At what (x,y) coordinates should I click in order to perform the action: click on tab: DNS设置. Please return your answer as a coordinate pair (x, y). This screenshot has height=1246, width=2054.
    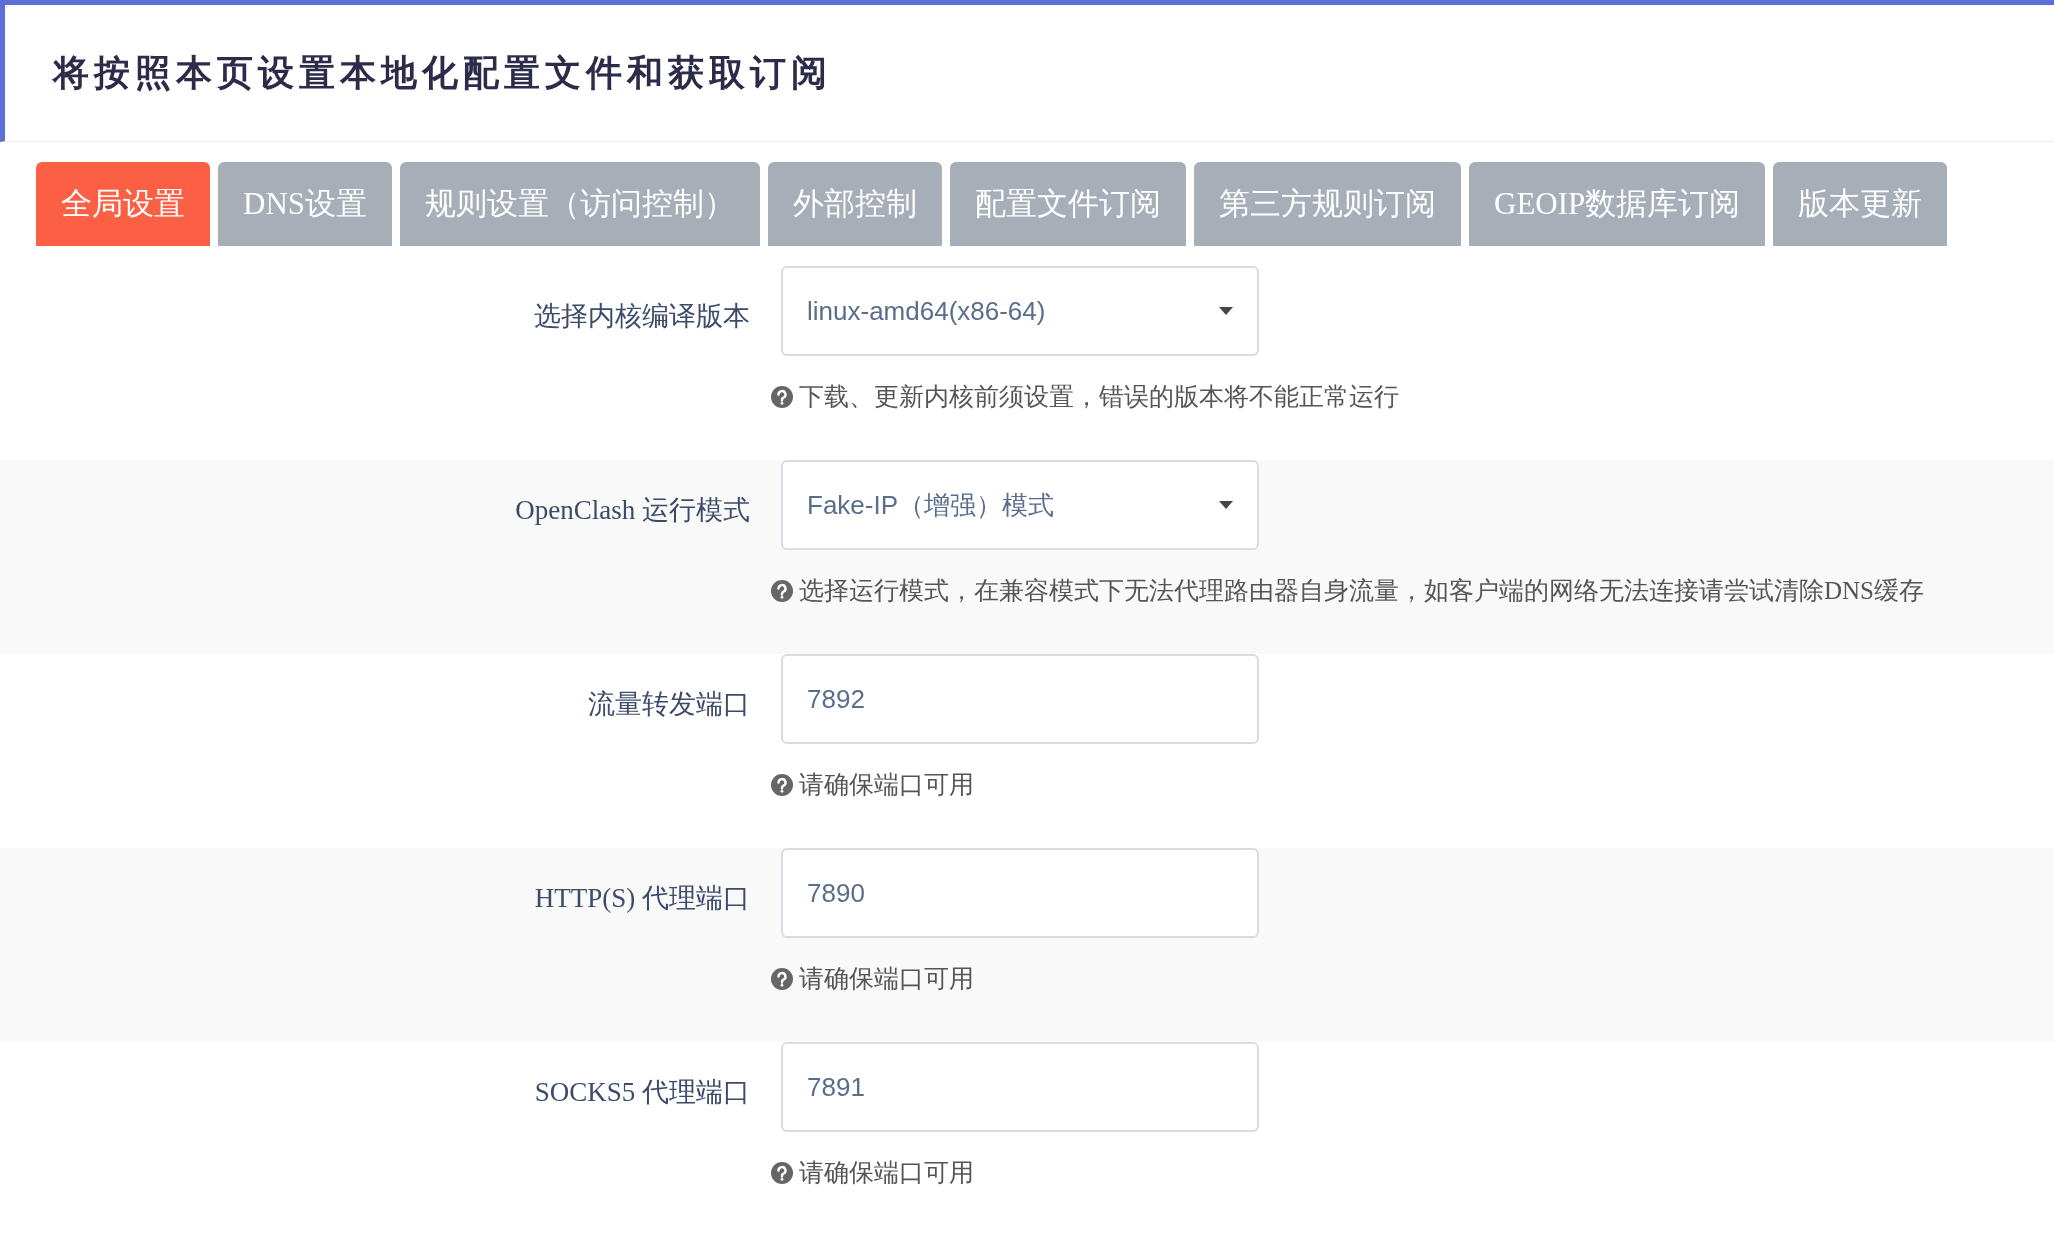
    Looking at the image, I should click on (305, 204).